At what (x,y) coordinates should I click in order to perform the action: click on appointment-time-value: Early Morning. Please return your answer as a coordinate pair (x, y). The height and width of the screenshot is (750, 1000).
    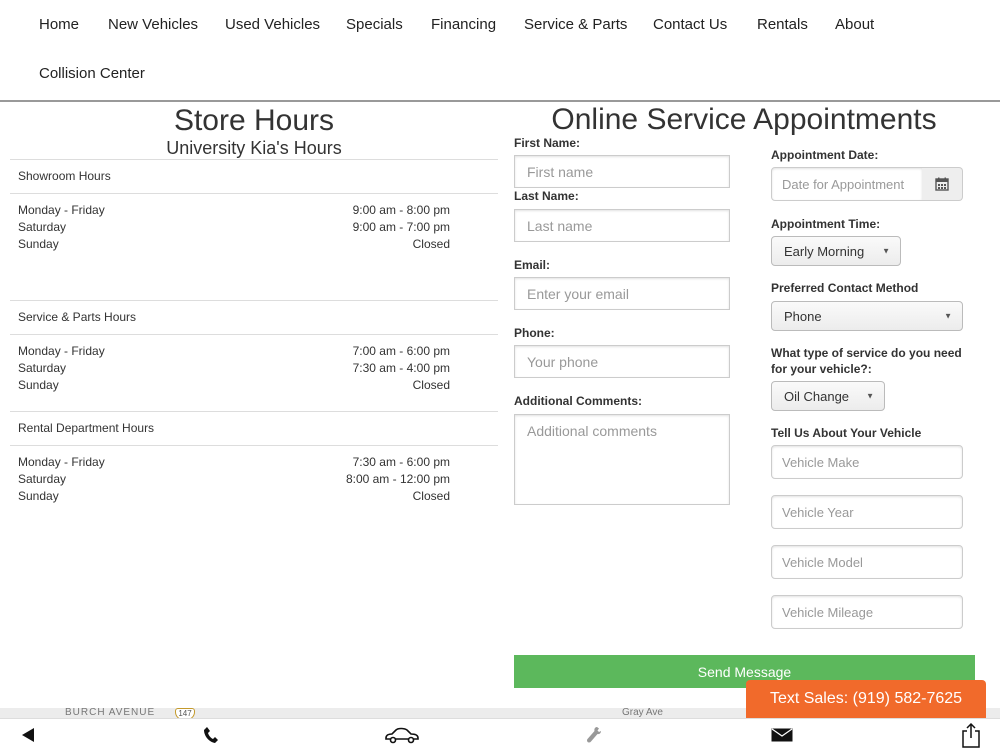
    Looking at the image, I should click on (824, 251).